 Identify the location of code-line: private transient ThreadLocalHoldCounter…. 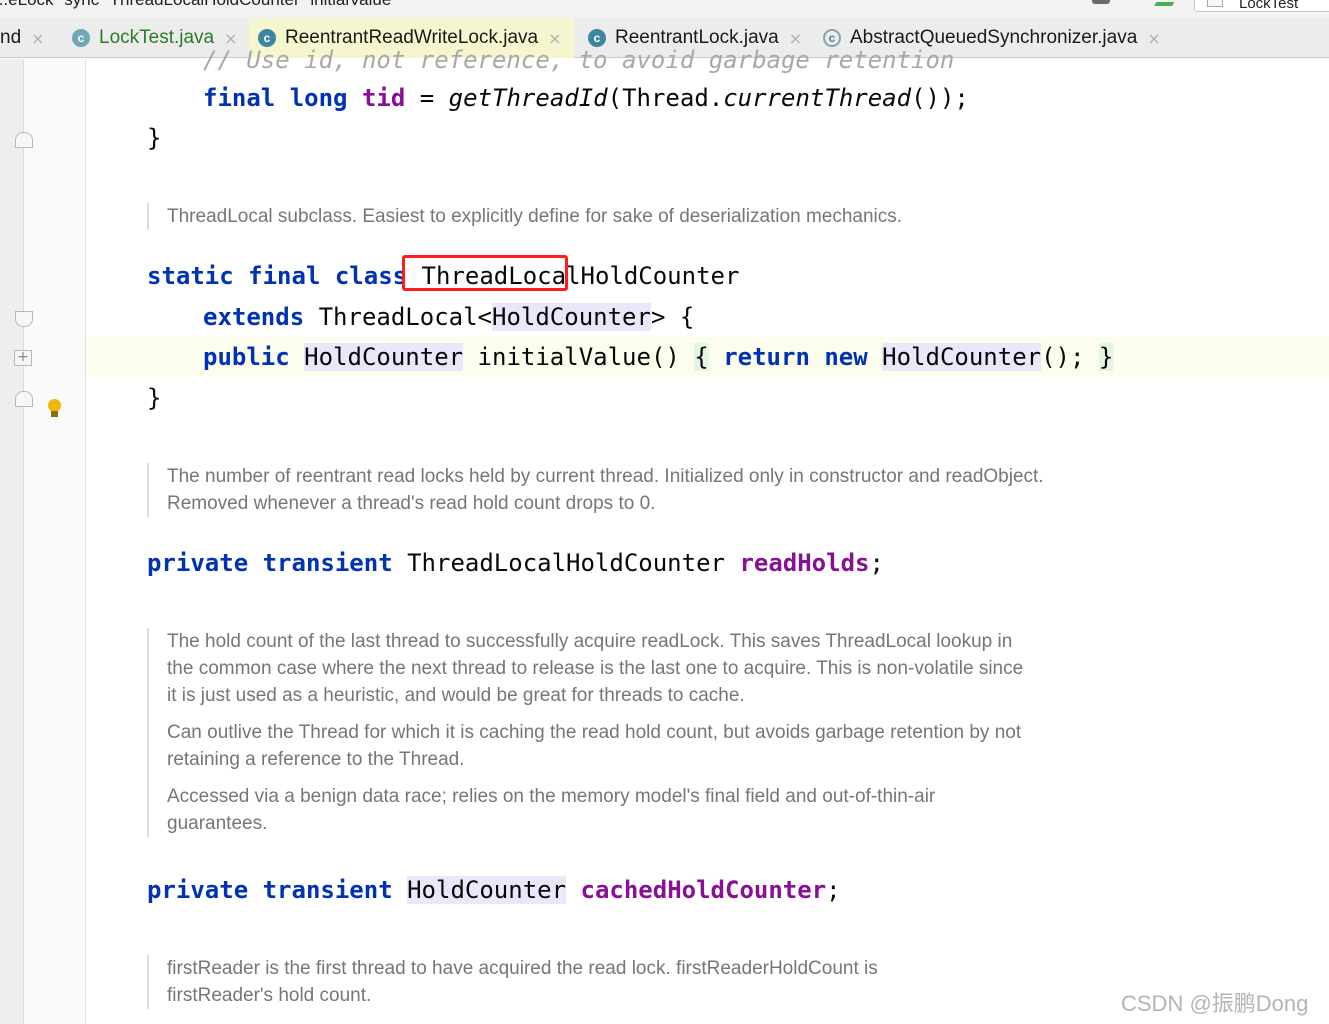
(515, 563).